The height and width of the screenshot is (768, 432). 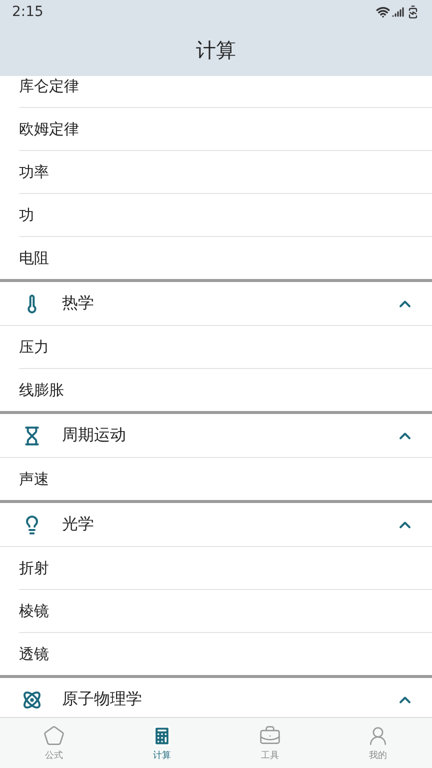 What do you see at coordinates (32, 436) in the screenshot?
I see `hourglass-icon` at bounding box center [32, 436].